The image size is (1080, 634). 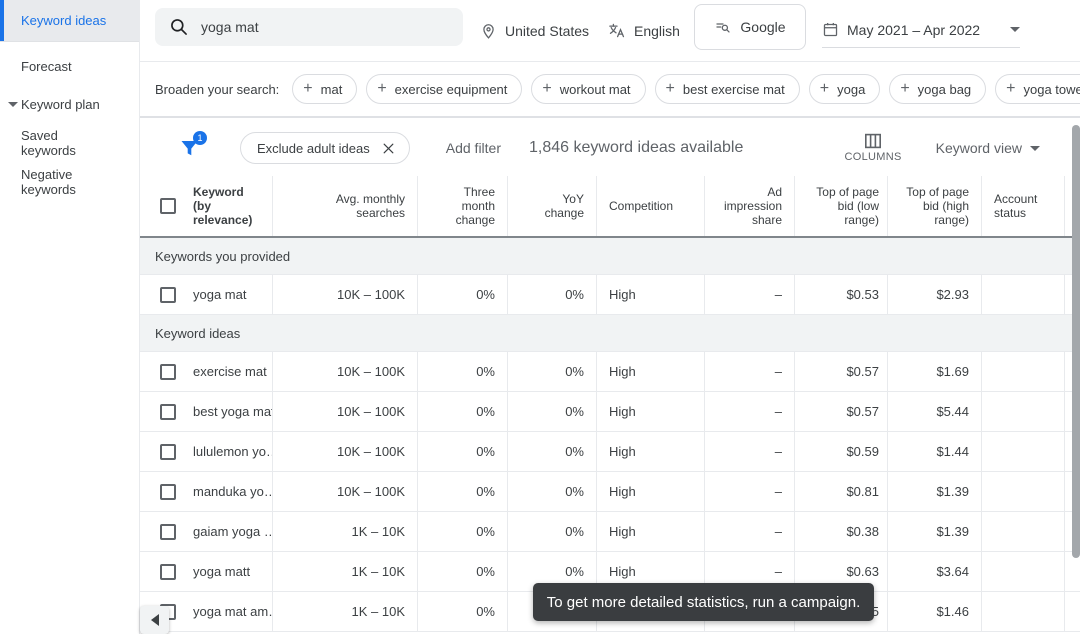 What do you see at coordinates (388, 148) in the screenshot?
I see `close-icon` at bounding box center [388, 148].